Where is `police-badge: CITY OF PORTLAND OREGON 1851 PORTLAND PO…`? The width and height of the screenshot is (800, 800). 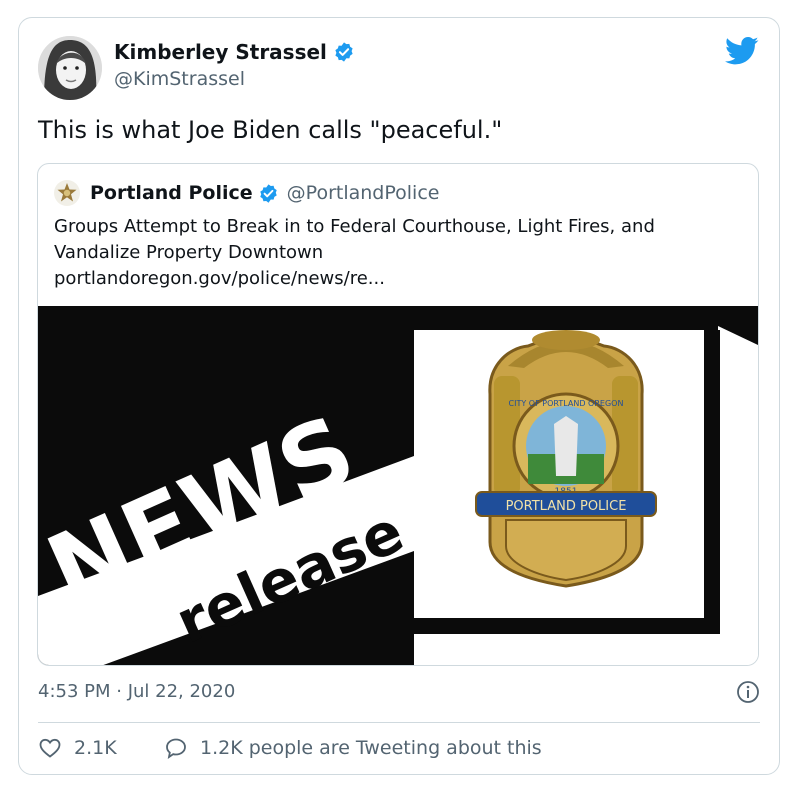
police-badge: CITY OF PORTLAND OREGON 1851 PORTLAND PO… is located at coordinates (566, 459).